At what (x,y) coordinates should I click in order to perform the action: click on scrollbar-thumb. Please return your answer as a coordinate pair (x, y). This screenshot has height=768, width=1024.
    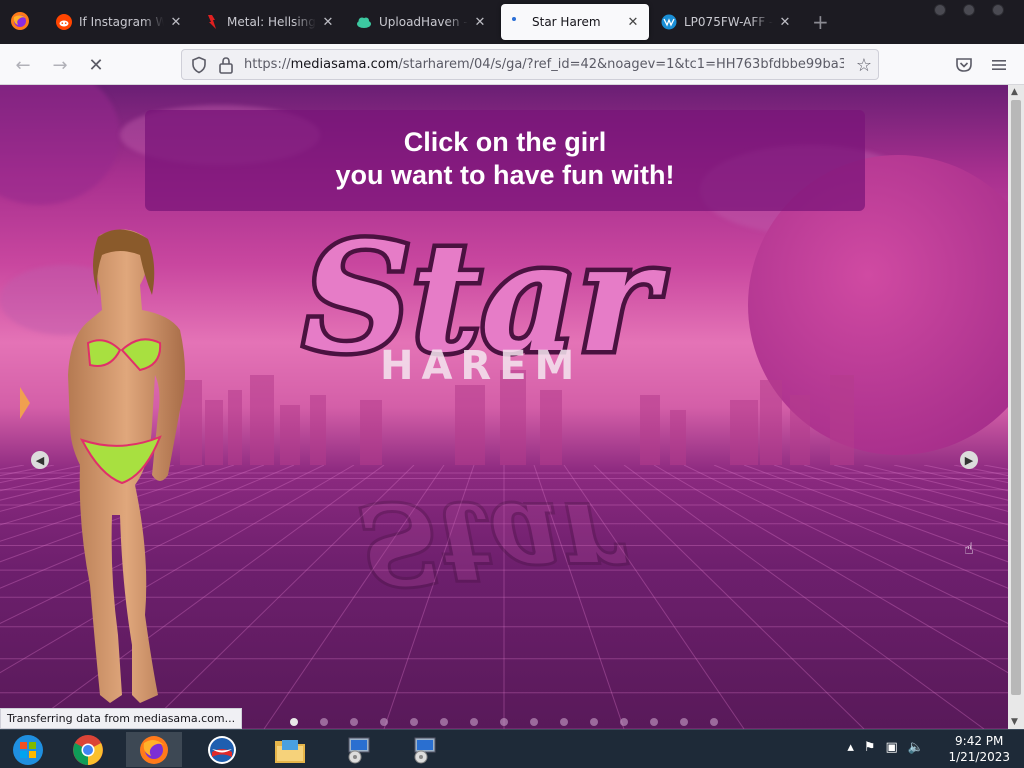
    Looking at the image, I should click on (1016, 397).